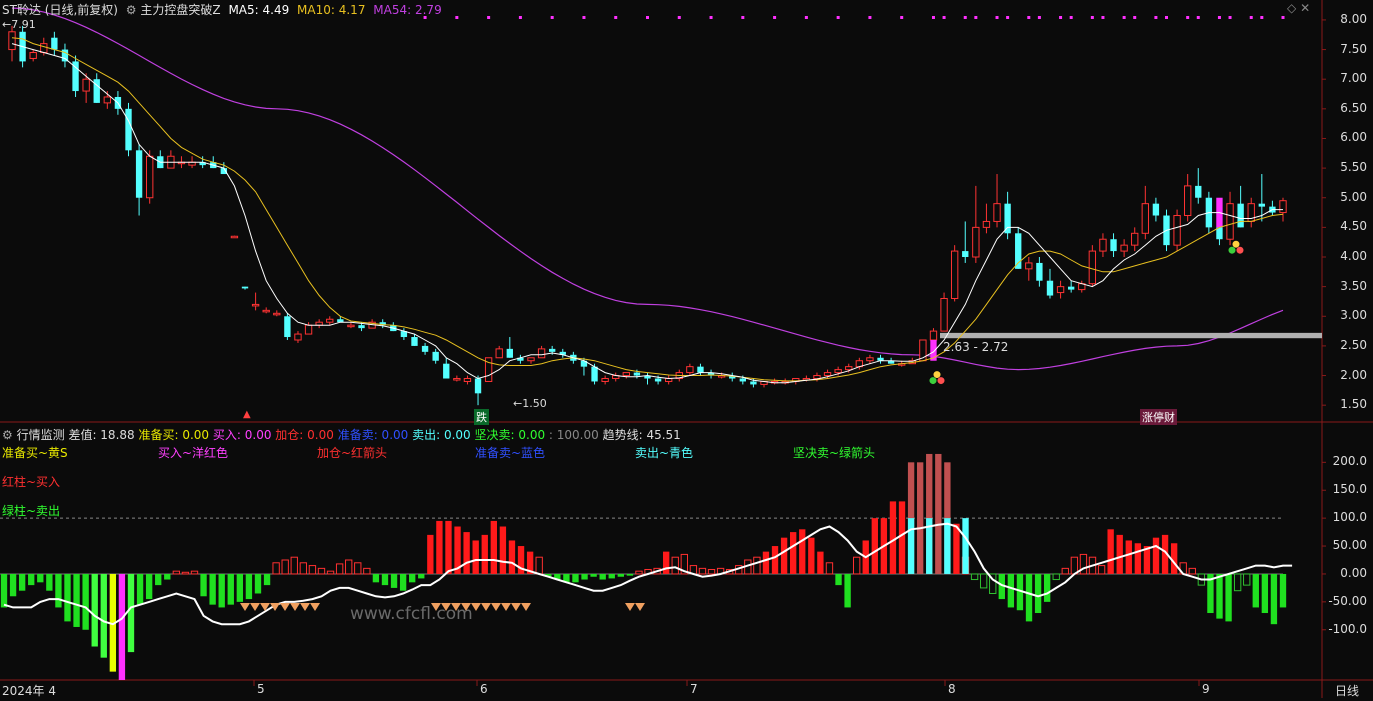 The height and width of the screenshot is (701, 1373). What do you see at coordinates (1353, 196) in the screenshot?
I see `price-tick: 5.00` at bounding box center [1353, 196].